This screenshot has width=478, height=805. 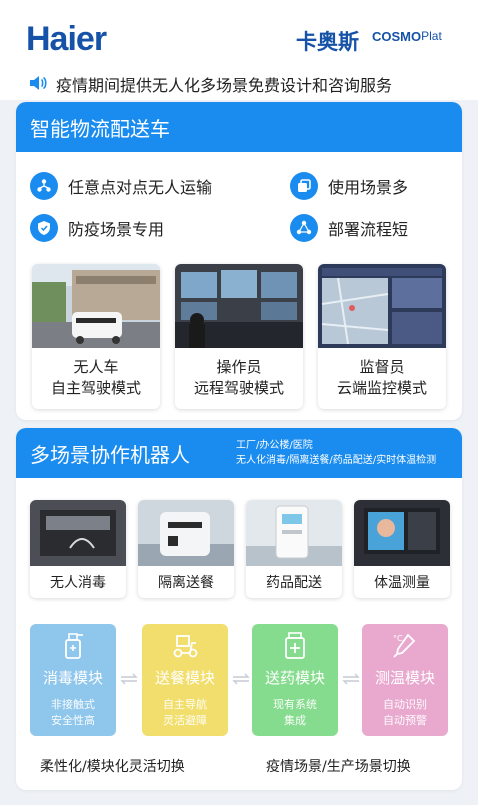 What do you see at coordinates (186, 583) in the screenshot?
I see `robot-label: 隔离送餐` at bounding box center [186, 583].